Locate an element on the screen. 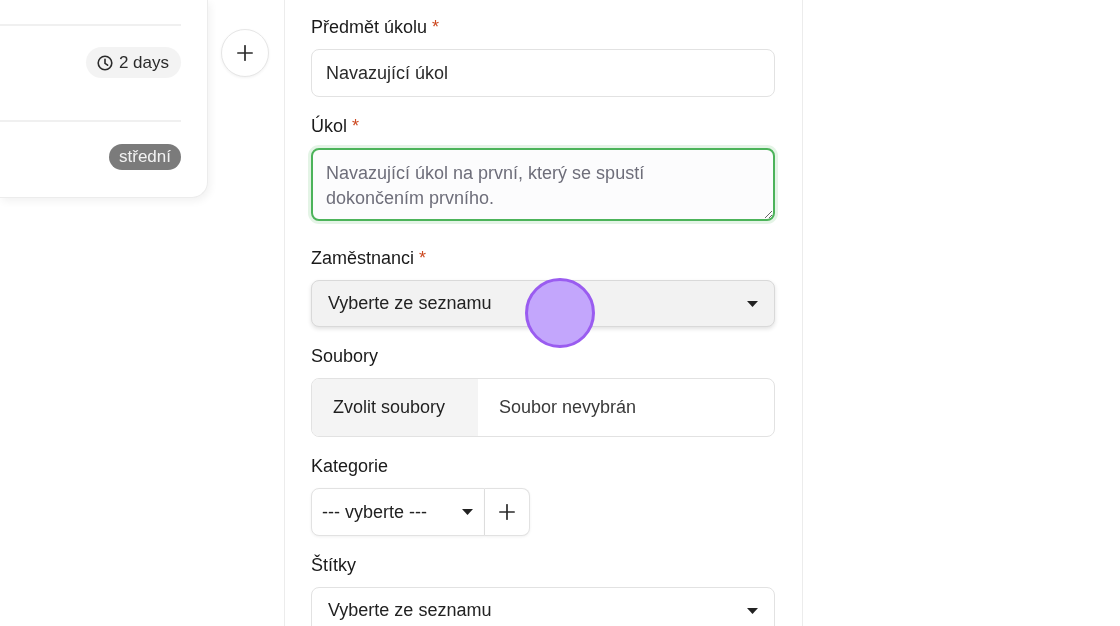  field-label: Kategorie is located at coordinates (350, 466).